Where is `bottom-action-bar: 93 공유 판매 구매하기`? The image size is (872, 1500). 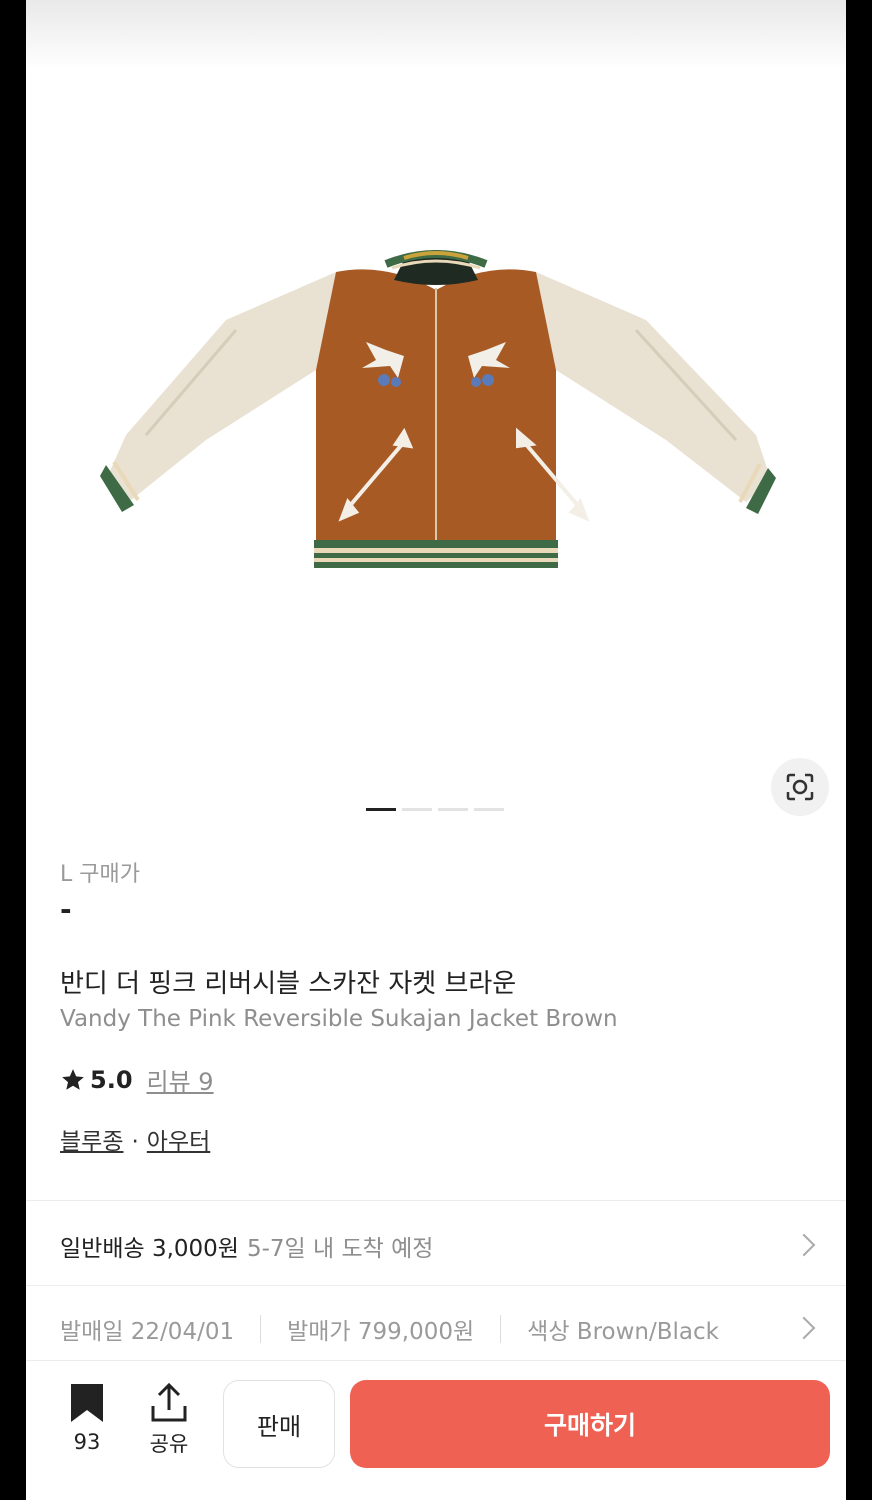 bottom-action-bar: 93 공유 판매 구매하기 is located at coordinates (436, 1431).